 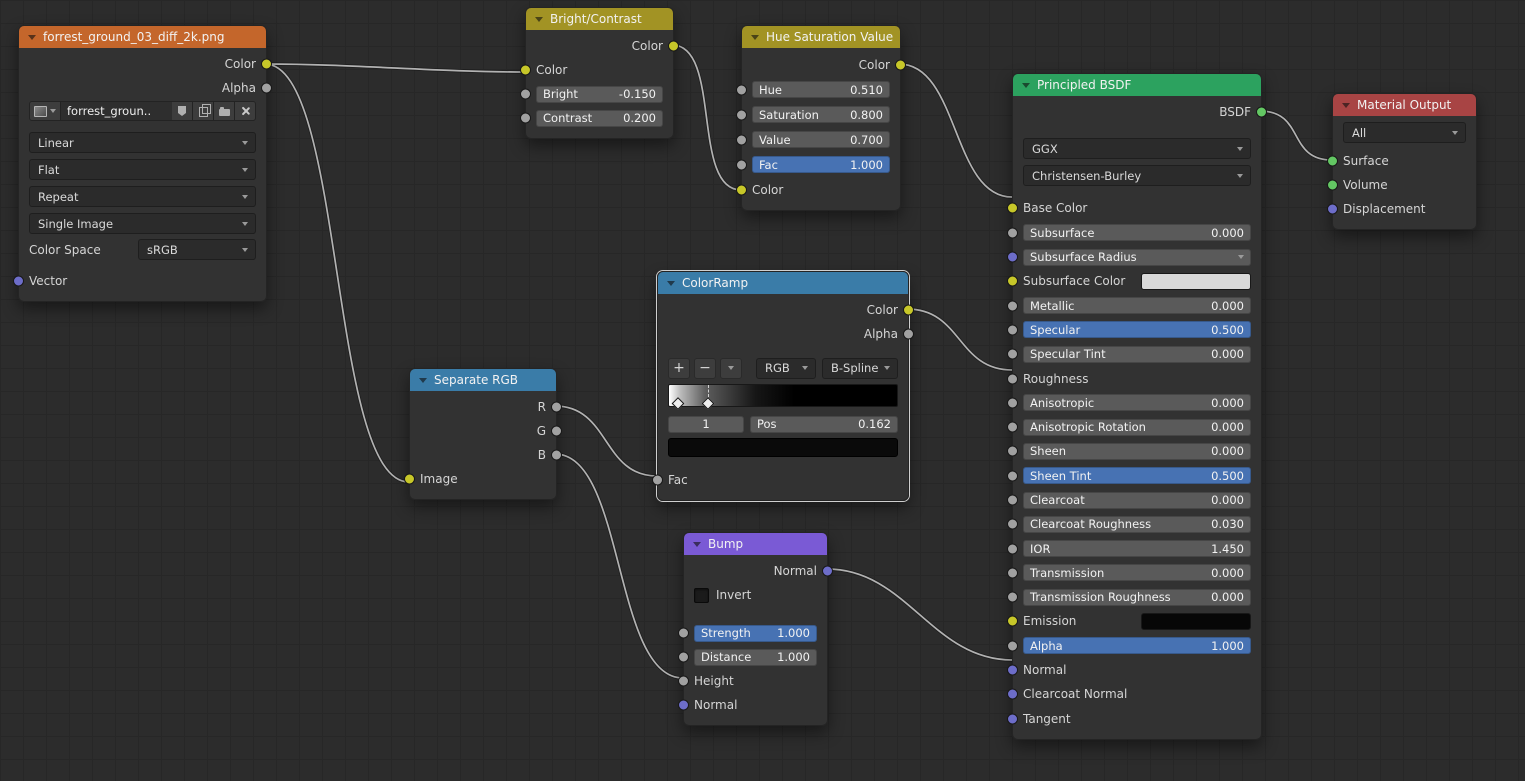 I want to click on base-color-input-socket, so click(x=1012, y=208).